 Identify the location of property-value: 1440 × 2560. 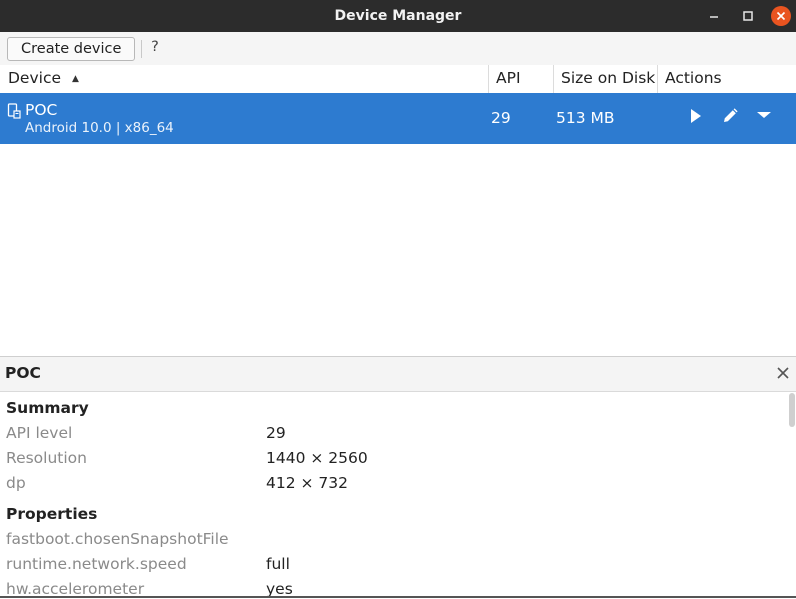
(317, 458).